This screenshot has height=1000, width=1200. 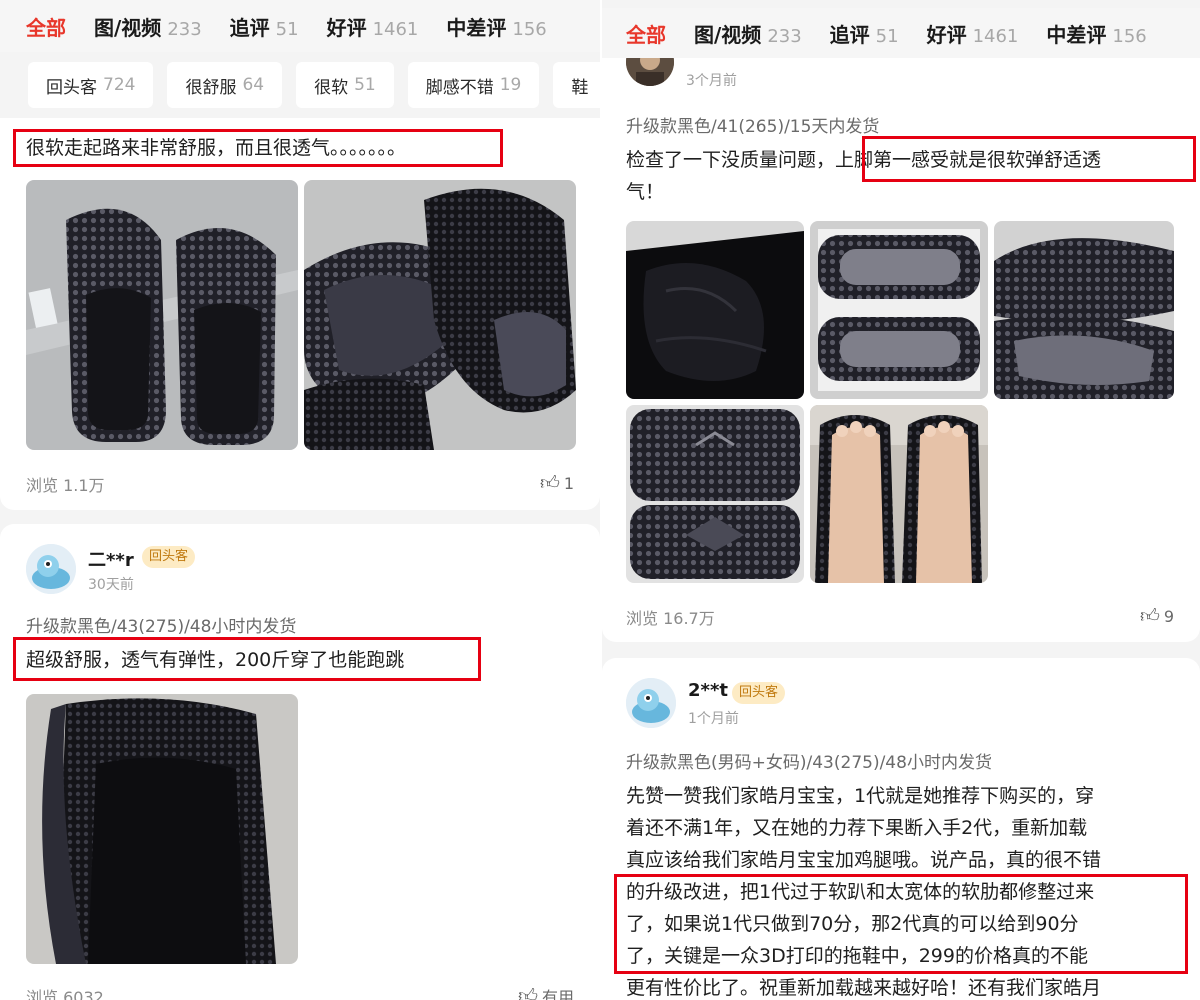 What do you see at coordinates (809, 763) in the screenshot?
I see `purchase-variant: 升级款黑色(男码+女码)/43(275)/48小时内发货` at bounding box center [809, 763].